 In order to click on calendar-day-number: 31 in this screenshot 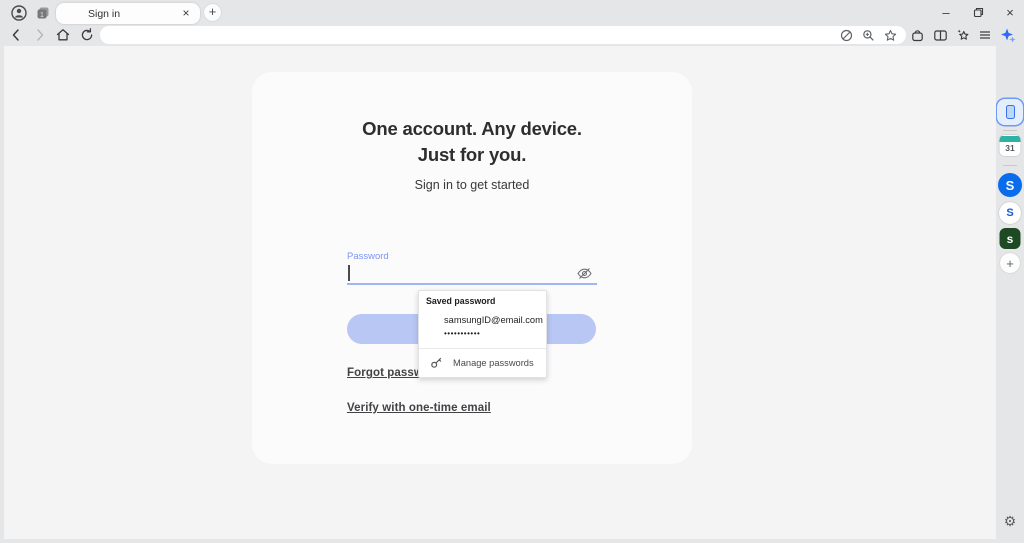, I will do `click(1010, 148)`.